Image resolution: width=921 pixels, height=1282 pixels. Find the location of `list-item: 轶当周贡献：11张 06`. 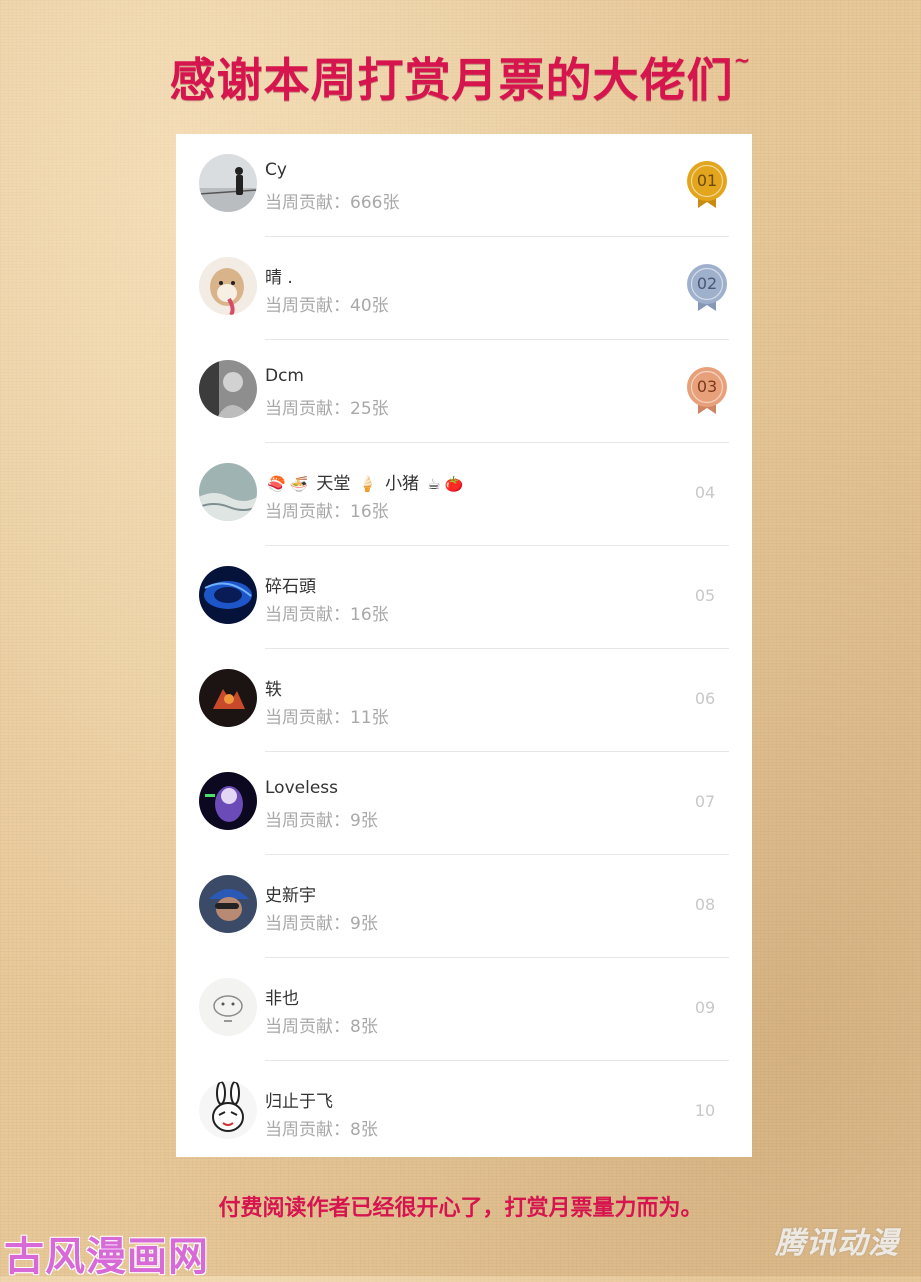

list-item: 轶当周贡献：11张 06 is located at coordinates (464, 700).